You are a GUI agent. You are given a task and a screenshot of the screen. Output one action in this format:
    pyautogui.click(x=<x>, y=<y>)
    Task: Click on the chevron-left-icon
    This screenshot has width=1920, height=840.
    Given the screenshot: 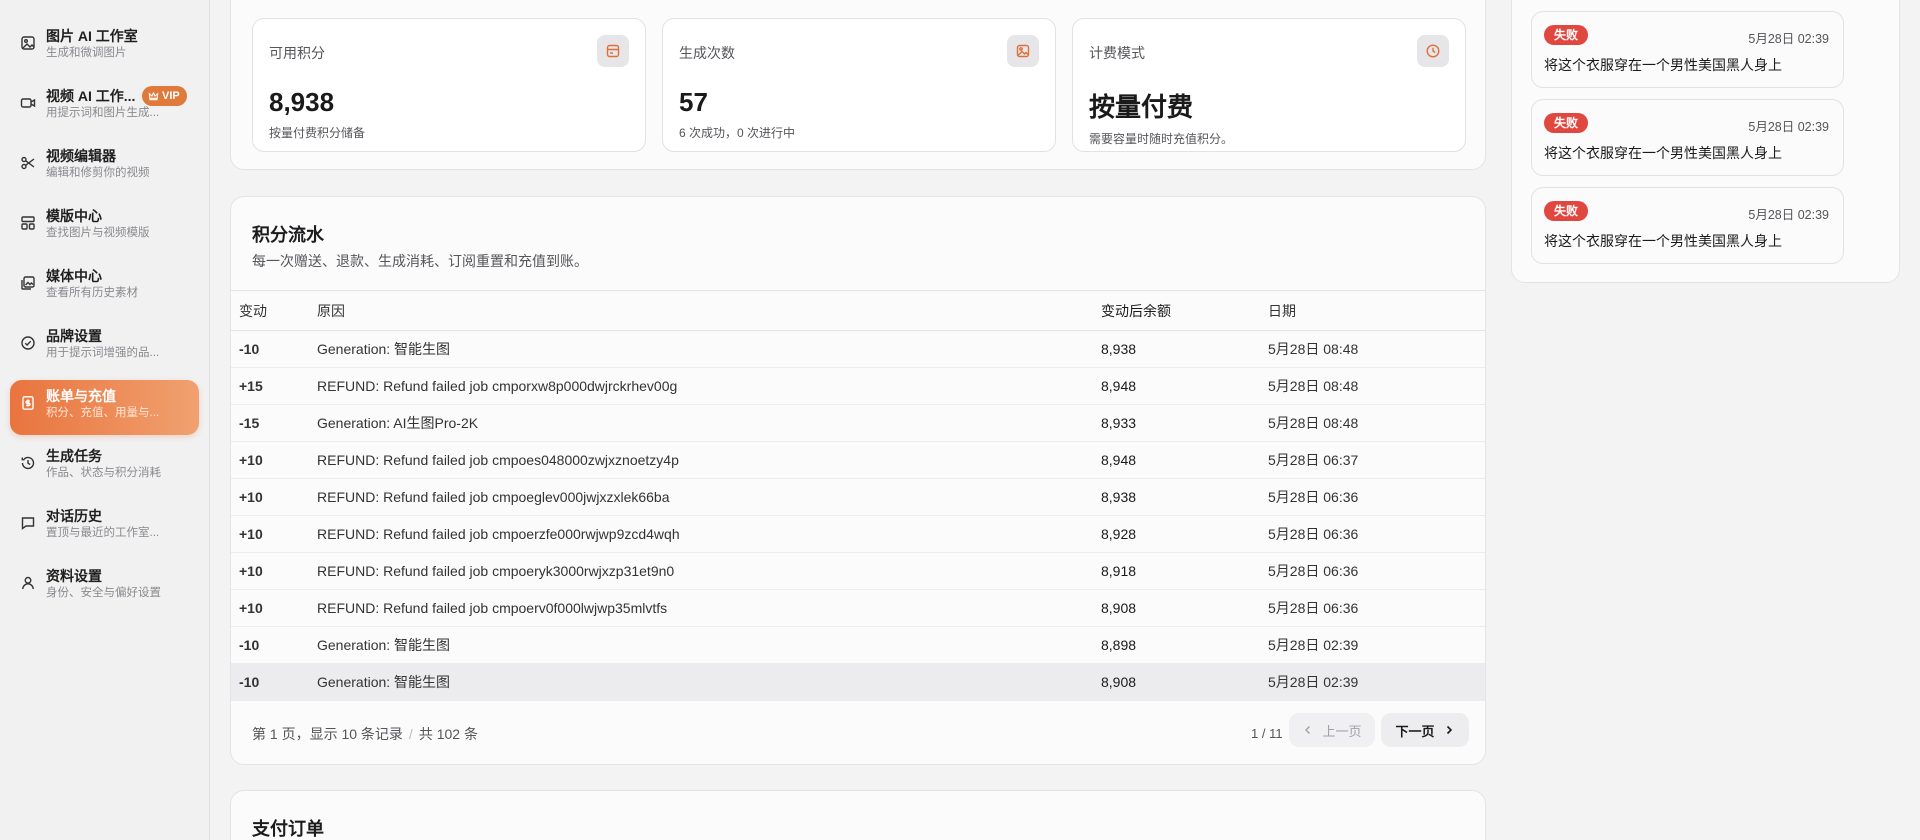 What is the action you would take?
    pyautogui.click(x=1308, y=730)
    